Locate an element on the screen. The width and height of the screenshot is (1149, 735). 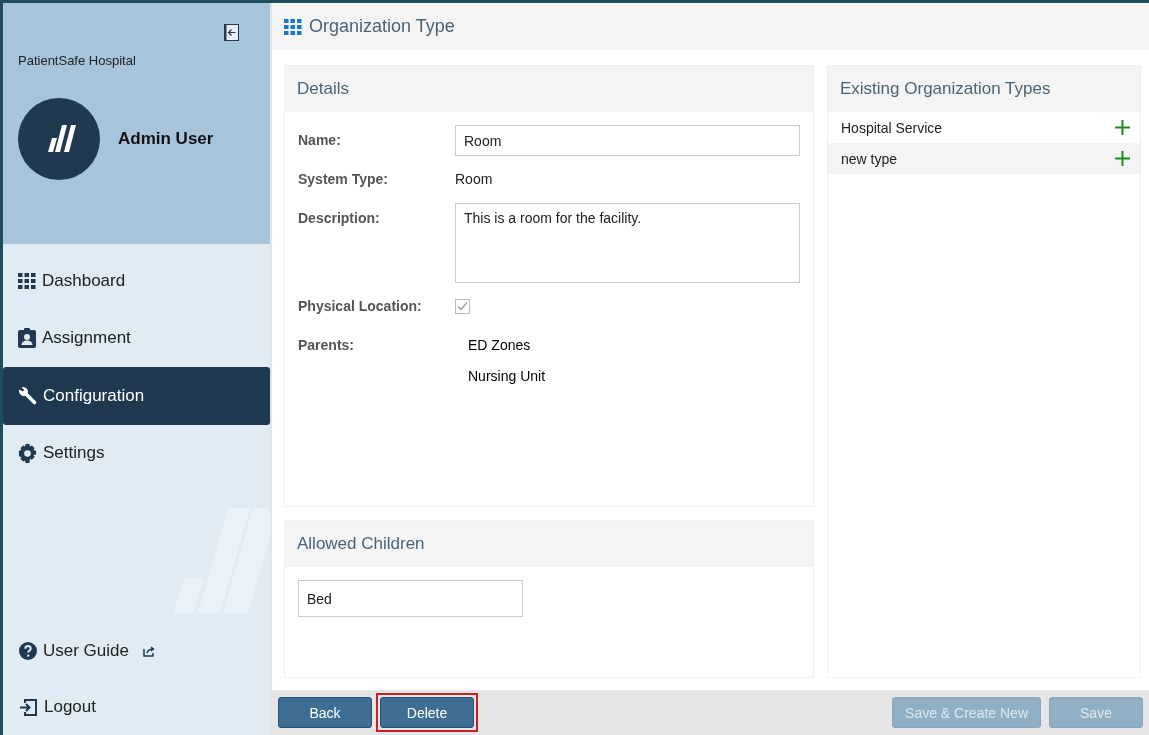
field-value: Room is located at coordinates (474, 179).